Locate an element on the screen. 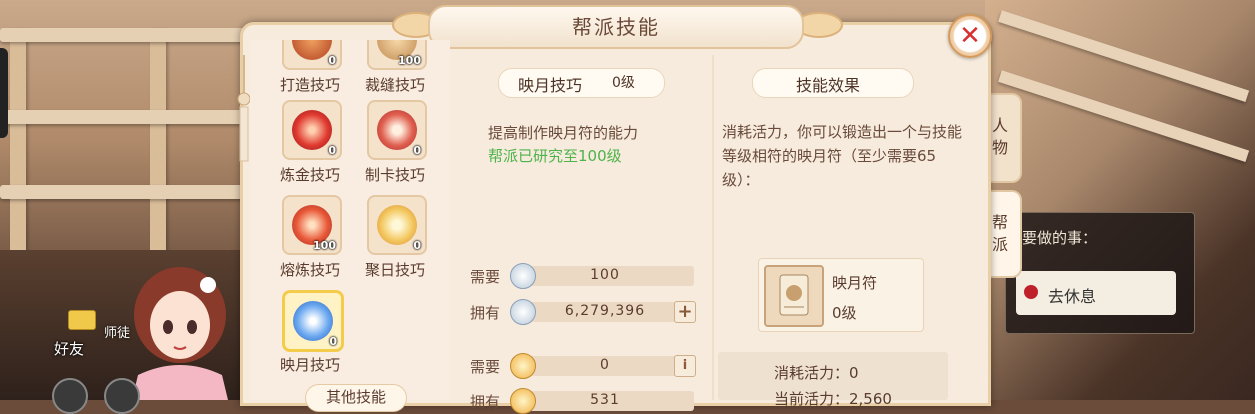 Image resolution: width=1255 pixels, height=414 pixels. research-status: 帮派已研究至100级 is located at coordinates (555, 156).